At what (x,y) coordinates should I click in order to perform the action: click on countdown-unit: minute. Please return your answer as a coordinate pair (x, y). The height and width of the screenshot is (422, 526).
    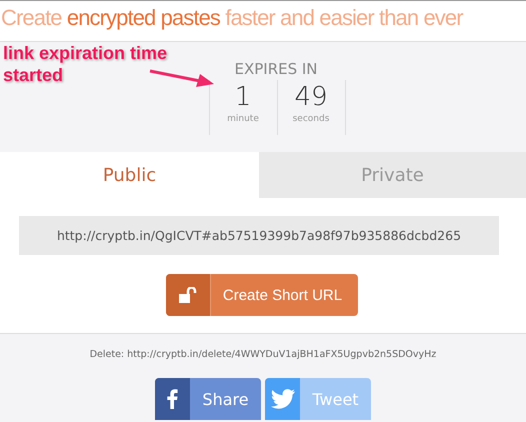
    Looking at the image, I should click on (243, 119).